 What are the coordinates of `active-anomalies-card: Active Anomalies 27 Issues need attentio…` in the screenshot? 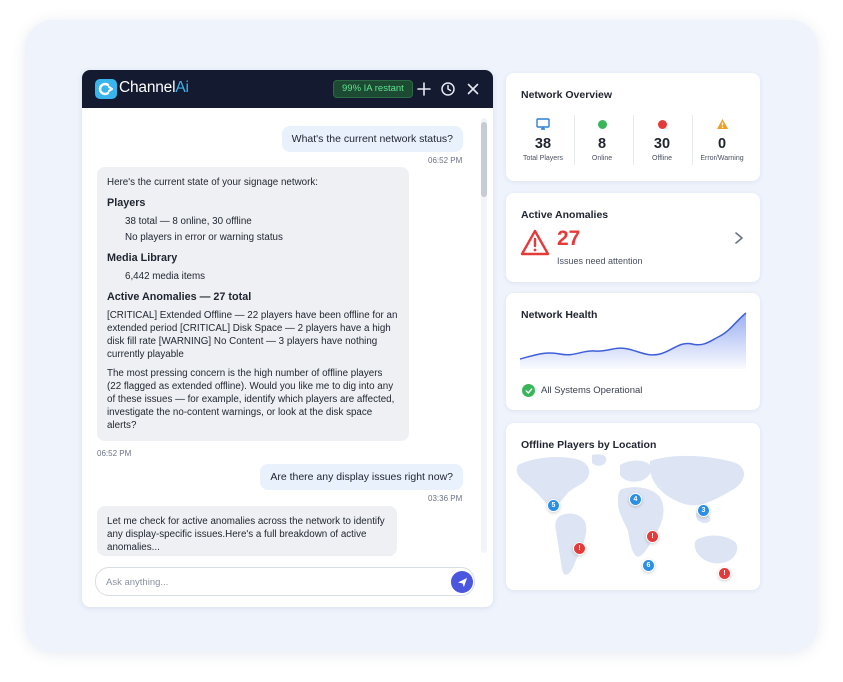 It's located at (633, 237).